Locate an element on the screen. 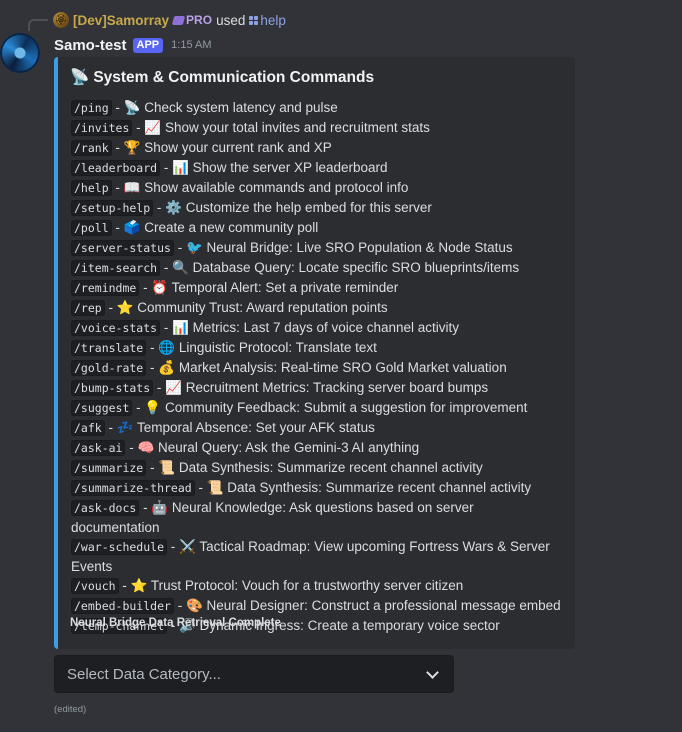  chevron-down-icon is located at coordinates (432, 672).